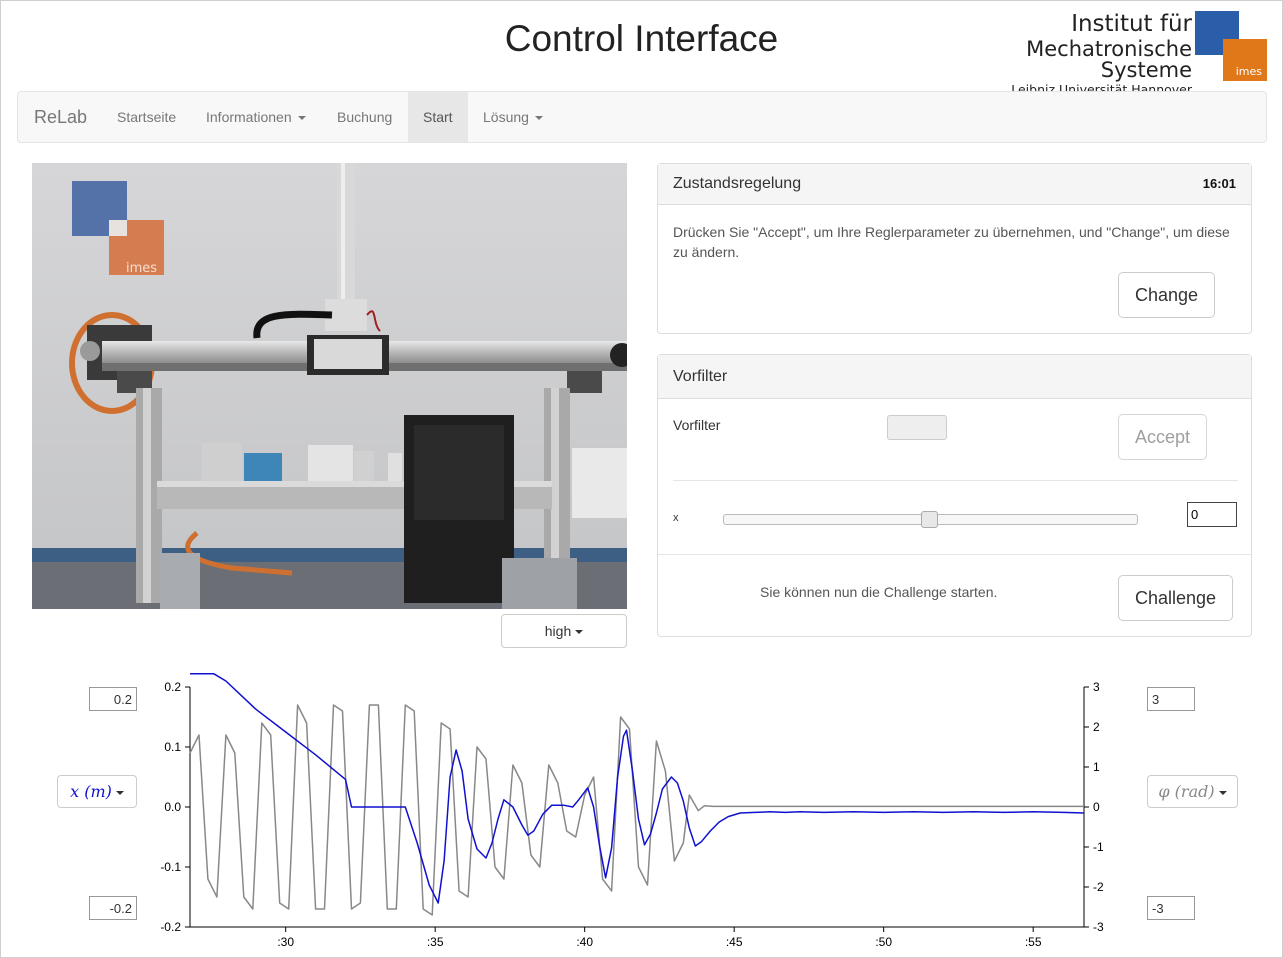  I want to click on right-y-tick-label: 2, so click(1096, 727).